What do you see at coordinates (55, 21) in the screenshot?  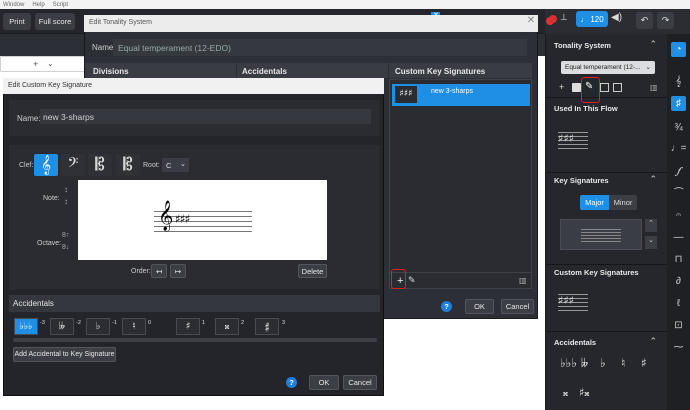 I see `full-score-button: Full score` at bounding box center [55, 21].